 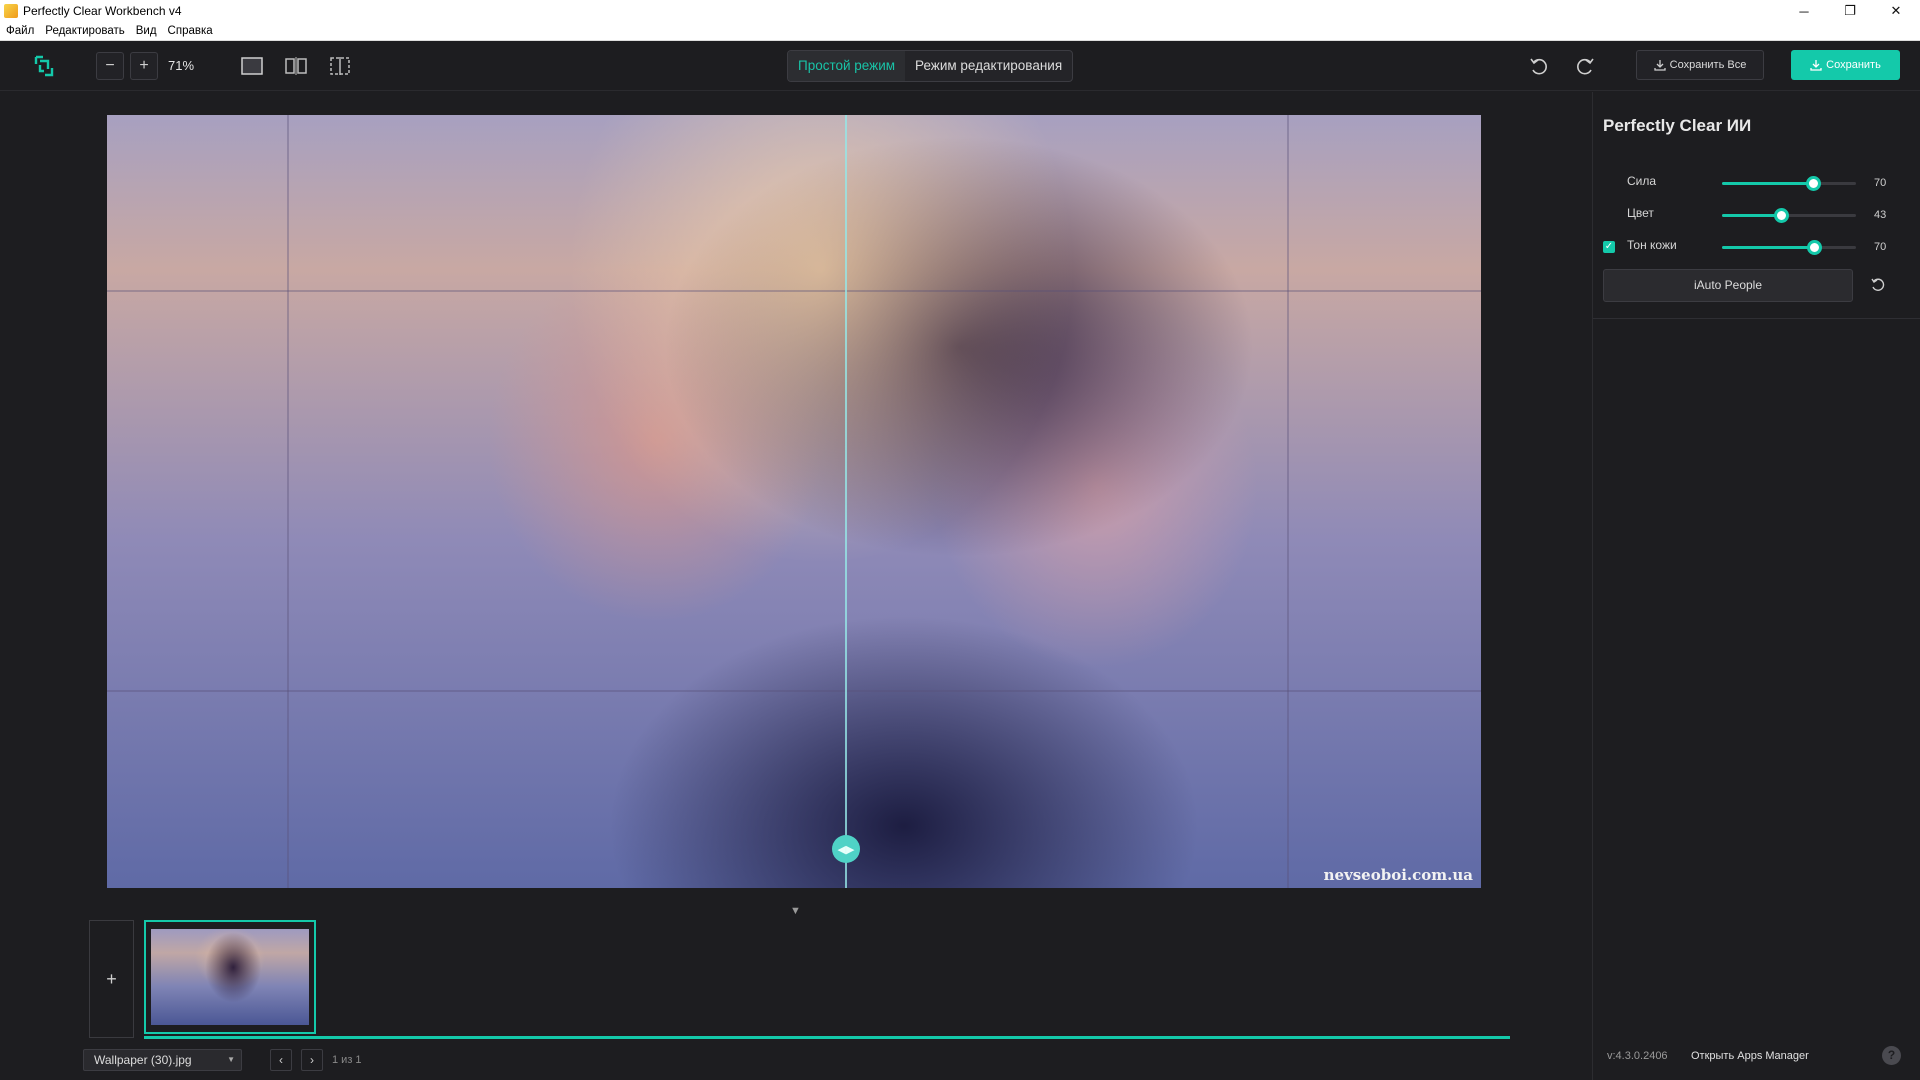 I want to click on close-button: ✕, so click(x=1896, y=11).